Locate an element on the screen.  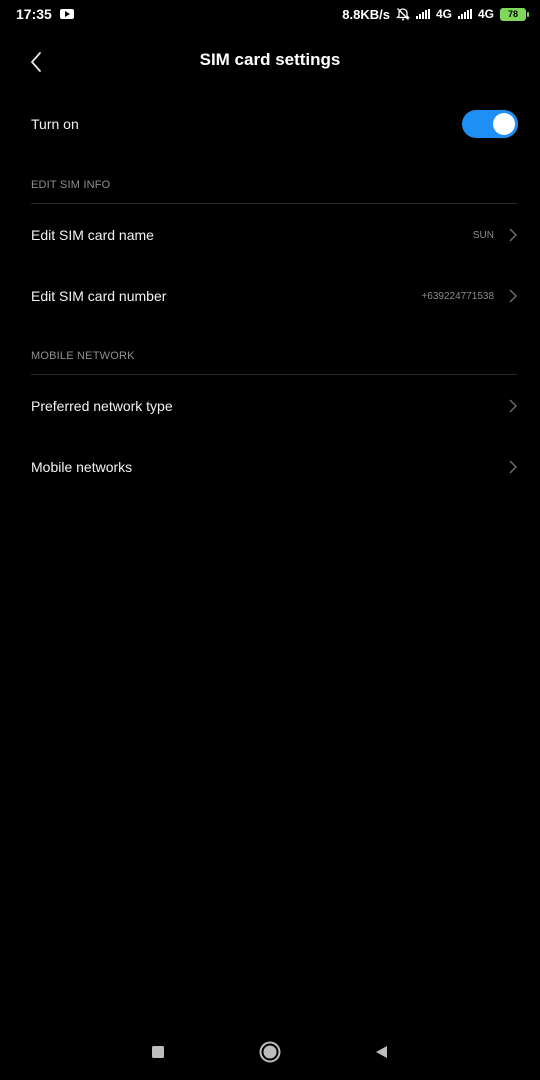
row-right: SUN is located at coordinates (495, 235).